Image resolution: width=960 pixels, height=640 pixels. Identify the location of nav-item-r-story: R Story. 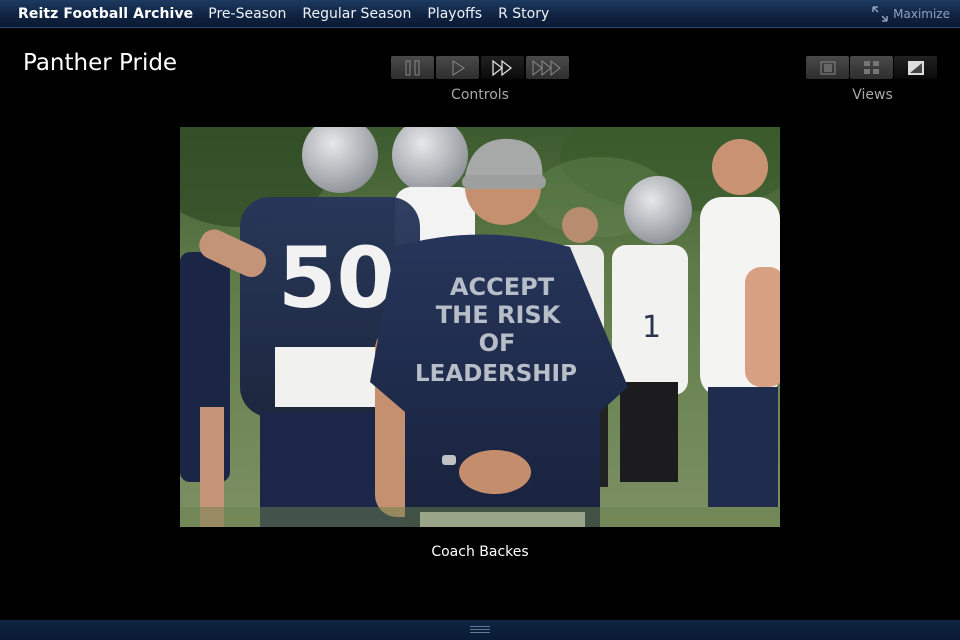
(523, 14).